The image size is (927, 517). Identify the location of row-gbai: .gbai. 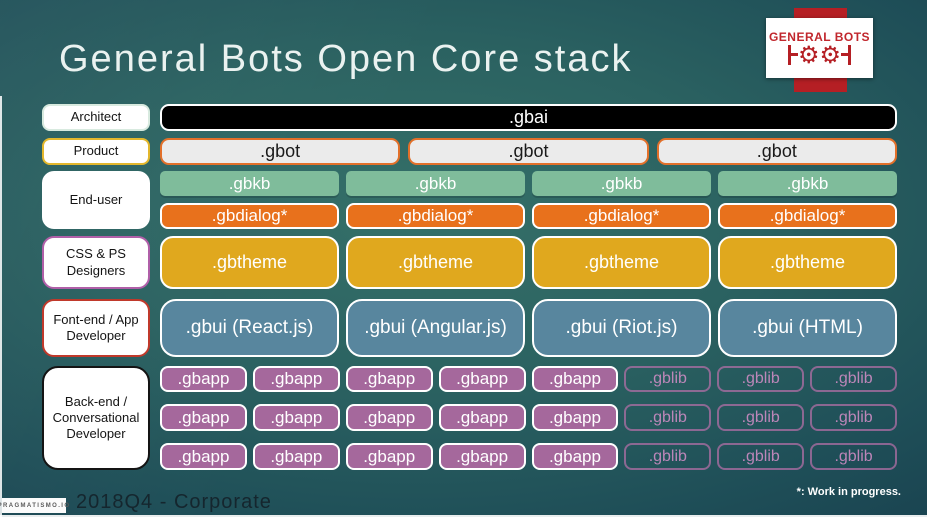
(528, 117).